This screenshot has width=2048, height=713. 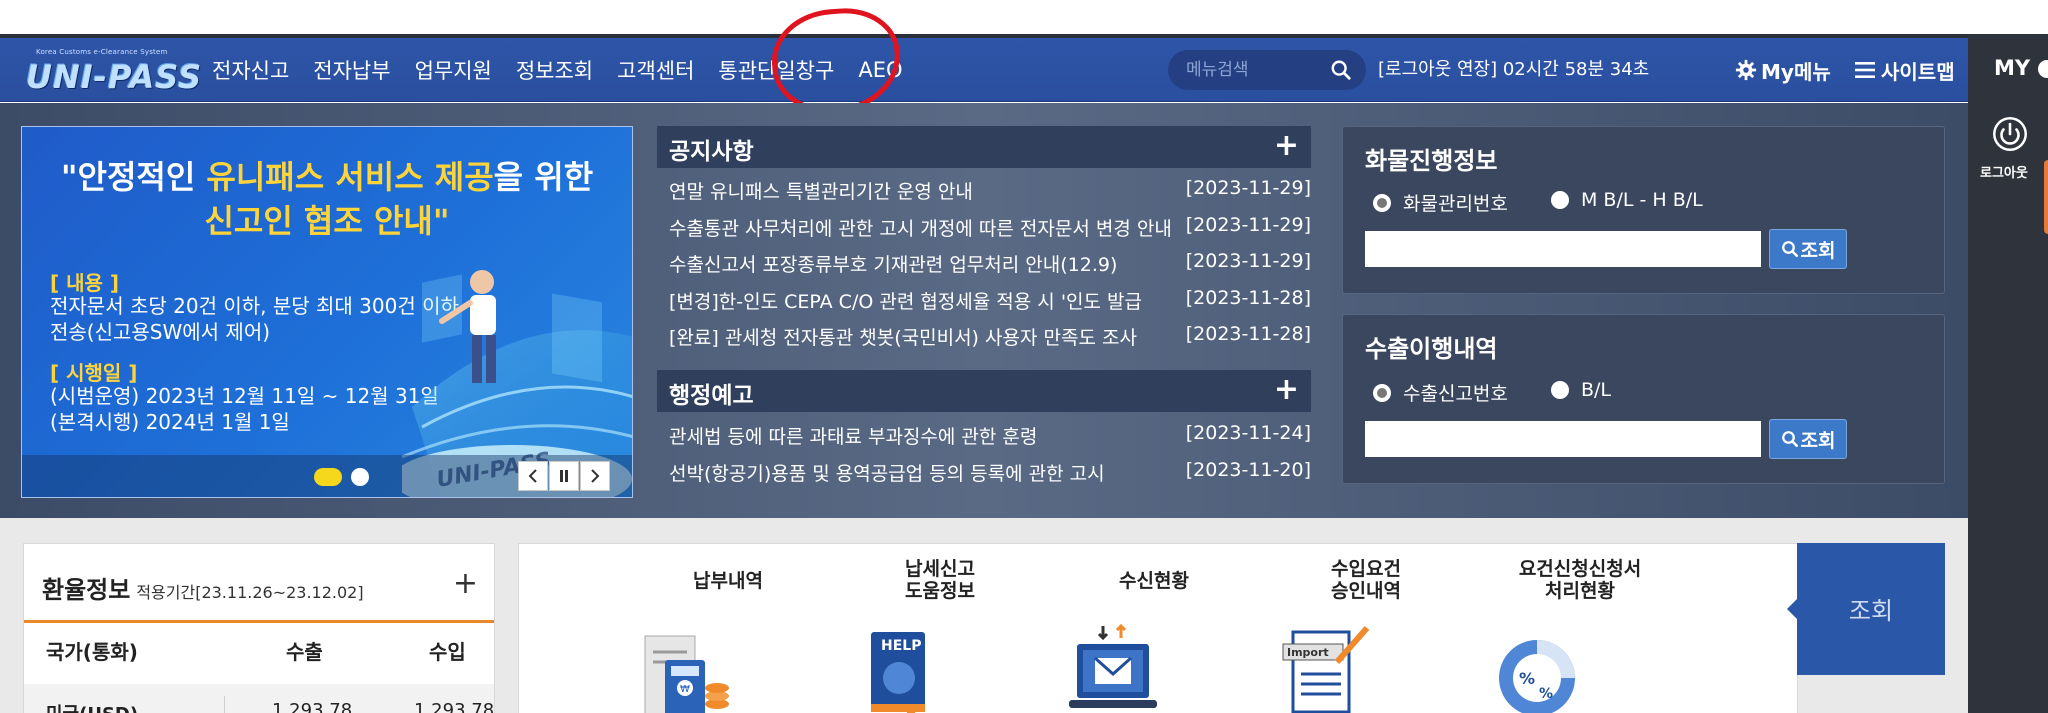 What do you see at coordinates (901, 646) in the screenshot?
I see `help-book-label: HELP` at bounding box center [901, 646].